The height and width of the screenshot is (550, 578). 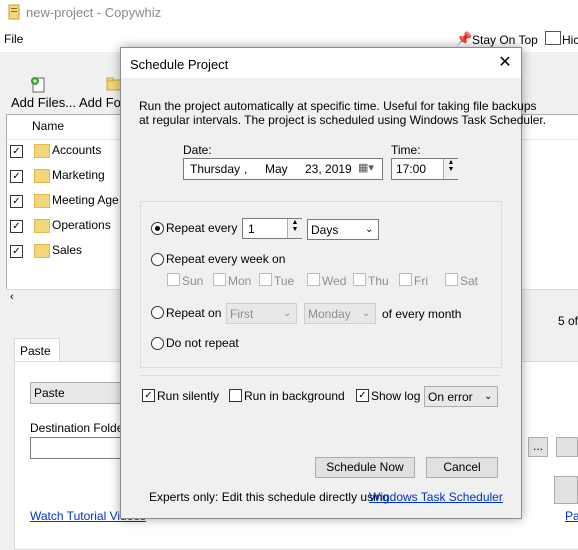 I want to click on weekday-label-sat: Sat, so click(x=469, y=281).